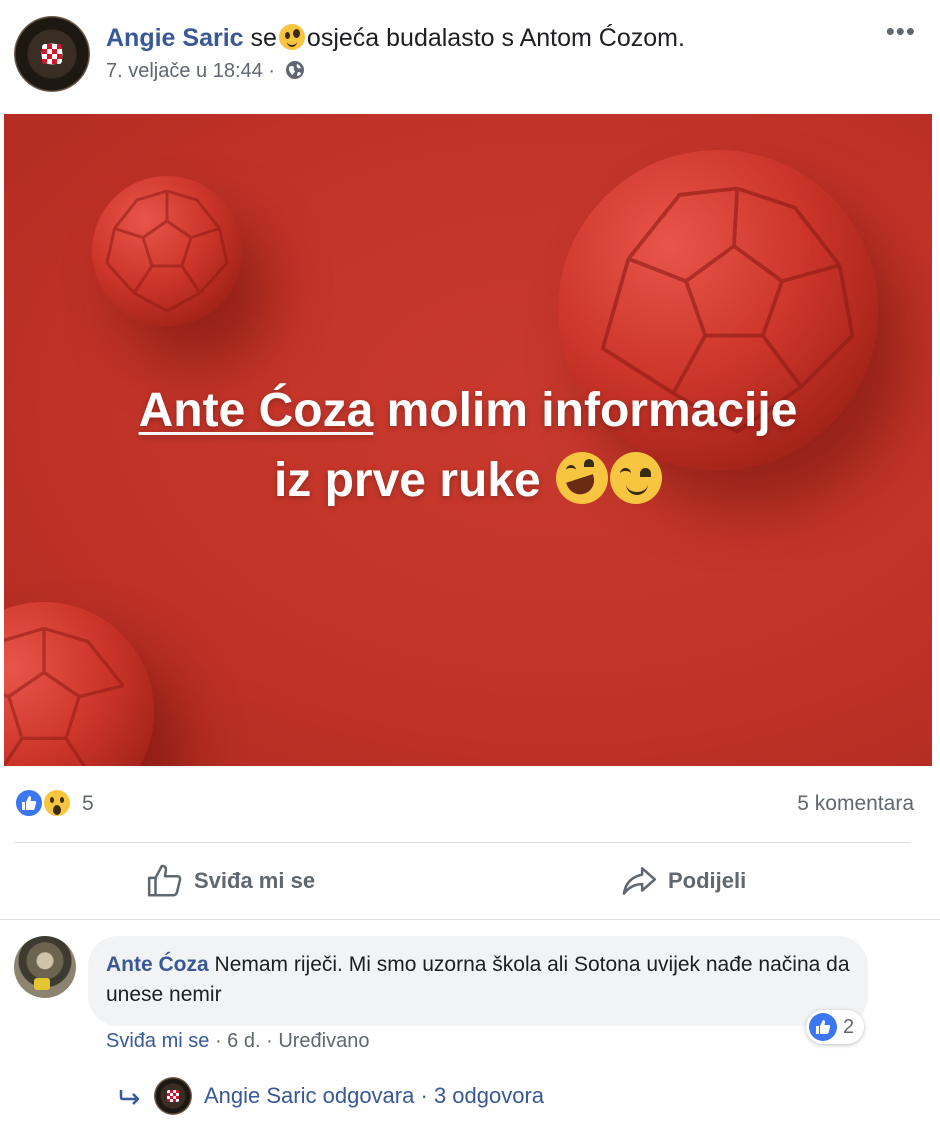 The image size is (940, 1143). What do you see at coordinates (45, 967) in the screenshot?
I see `commenter-avatar` at bounding box center [45, 967].